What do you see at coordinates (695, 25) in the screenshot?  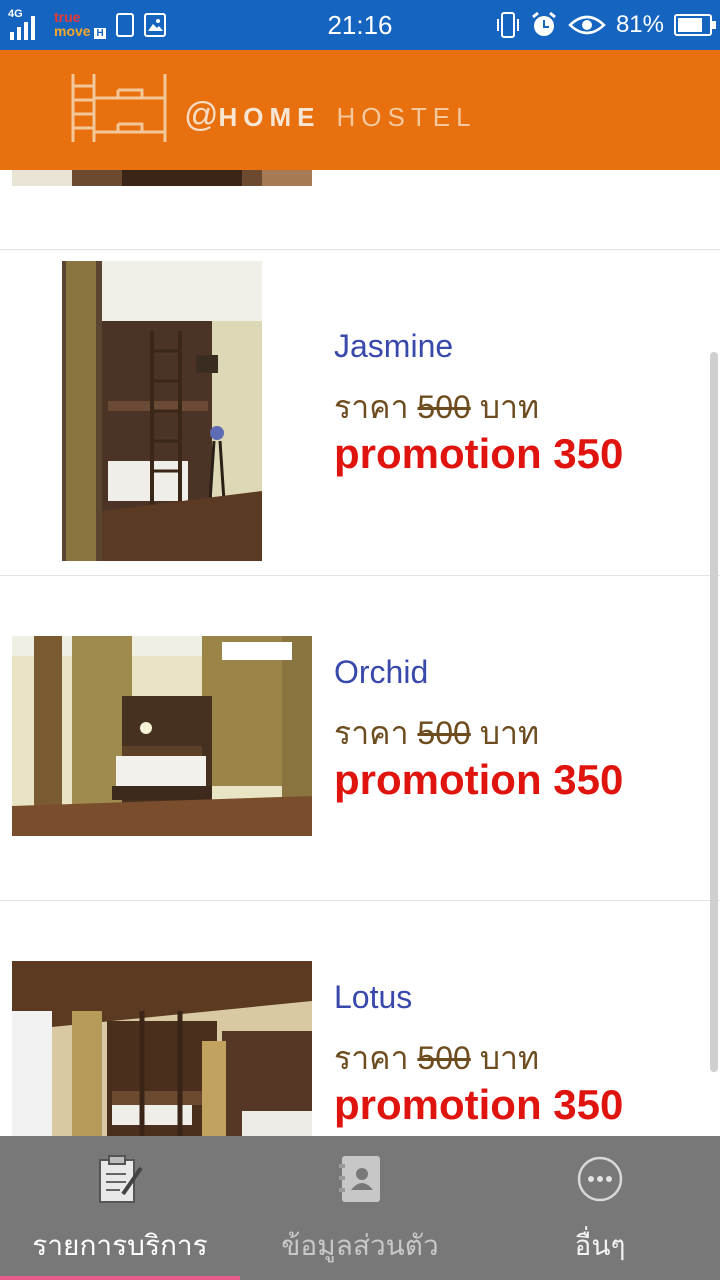 I see `battery-icon` at bounding box center [695, 25].